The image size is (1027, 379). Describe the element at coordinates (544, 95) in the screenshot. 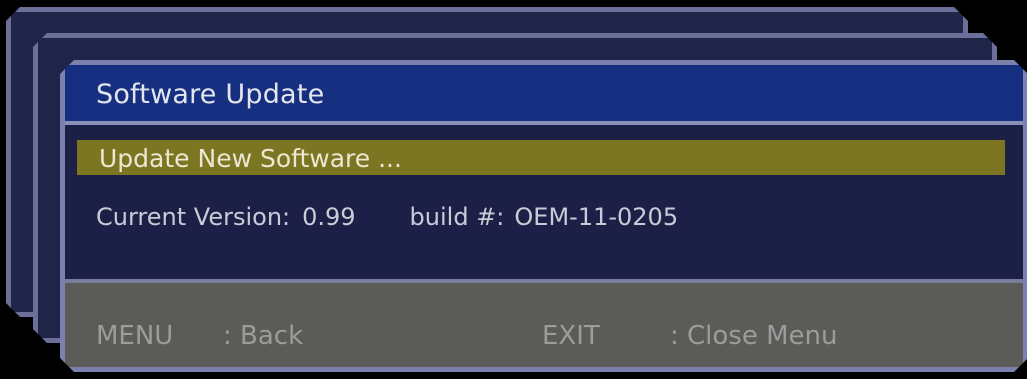

I see `dialog-title-bar: Software Update` at that location.